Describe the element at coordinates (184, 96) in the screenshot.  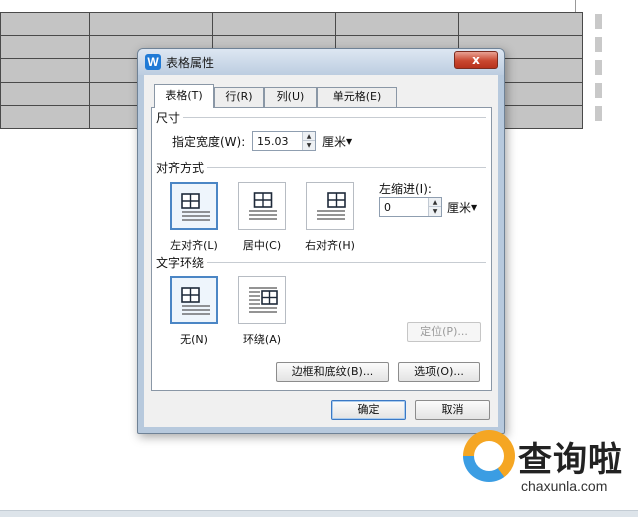
I see `tab-table: 表格(T)` at that location.